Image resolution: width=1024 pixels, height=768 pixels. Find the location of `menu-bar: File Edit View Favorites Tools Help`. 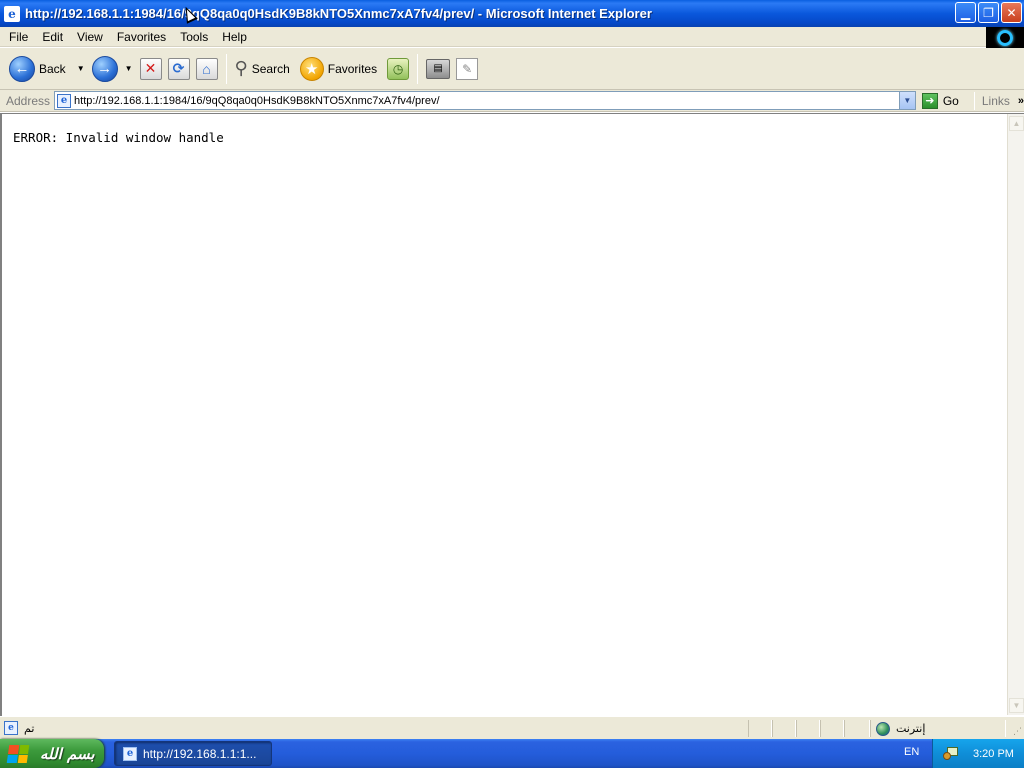

menu-bar: File Edit View Favorites Tools Help is located at coordinates (512, 38).